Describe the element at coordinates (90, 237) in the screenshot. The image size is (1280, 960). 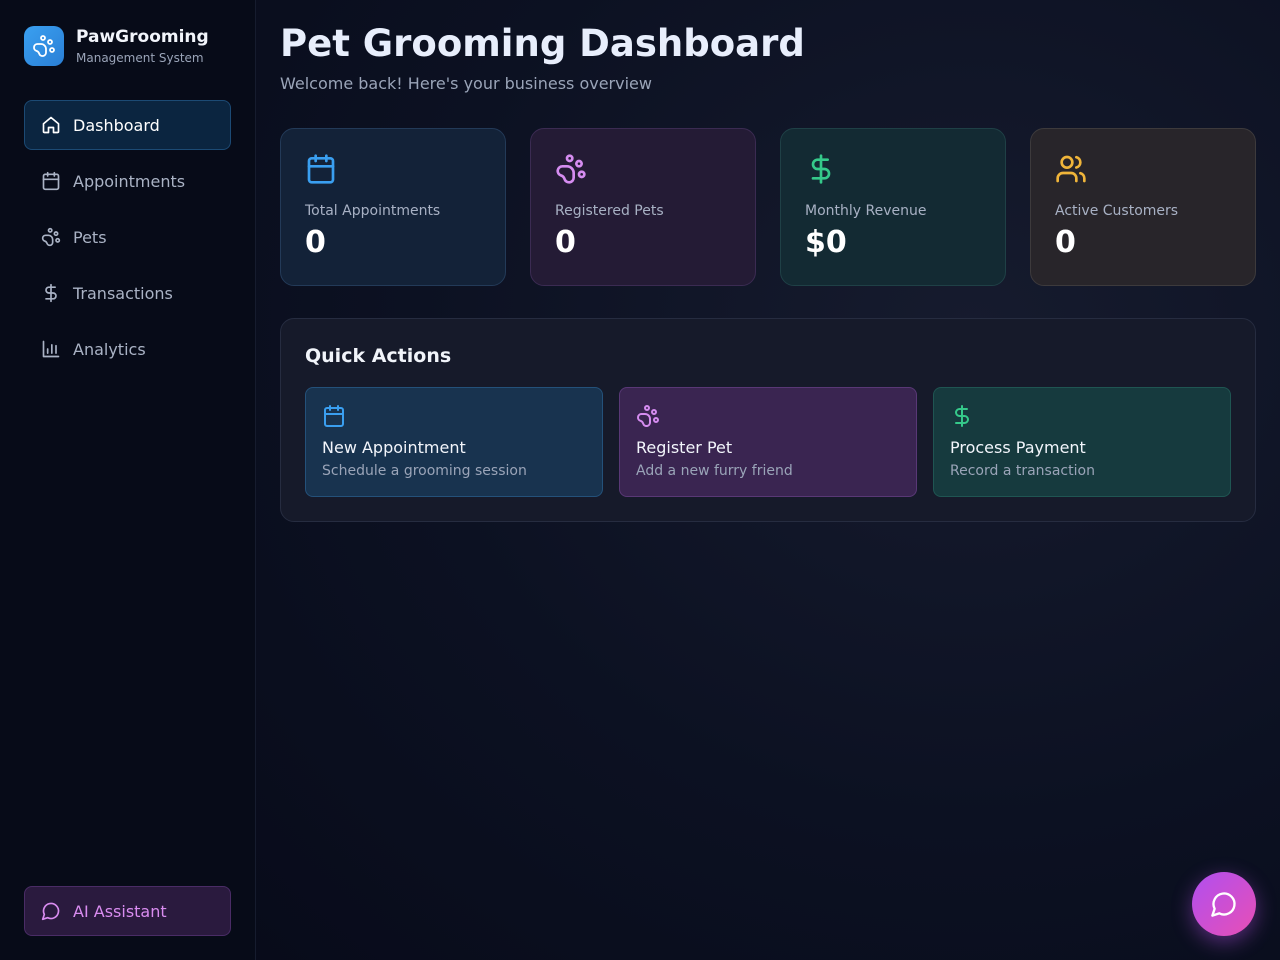
I see `sidebar-item-label: Pets` at that location.